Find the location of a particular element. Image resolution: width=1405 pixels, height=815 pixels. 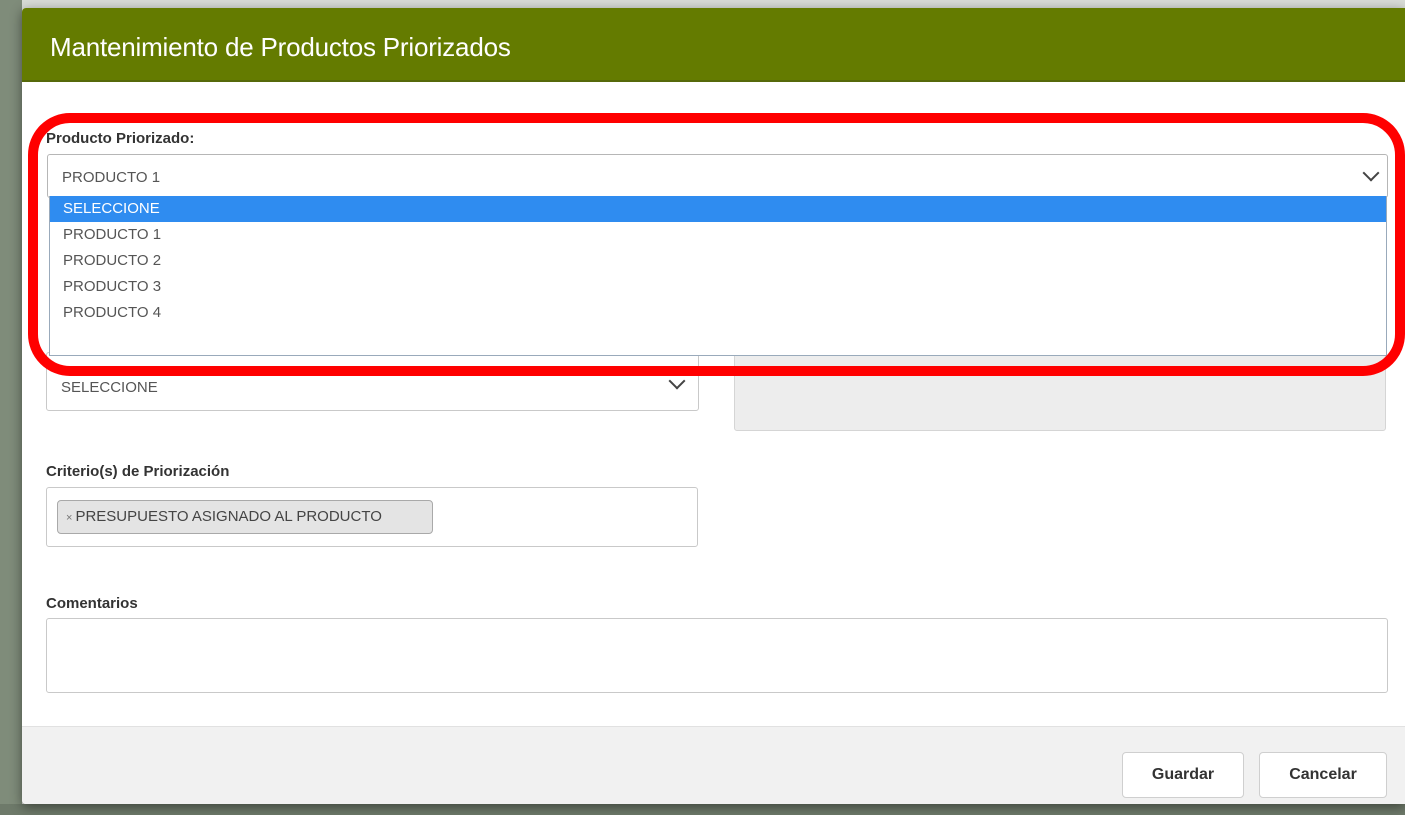

criterio-tag-label: PRESUPUESTO ASIGNADO AL PRODUCTO is located at coordinates (228, 516).